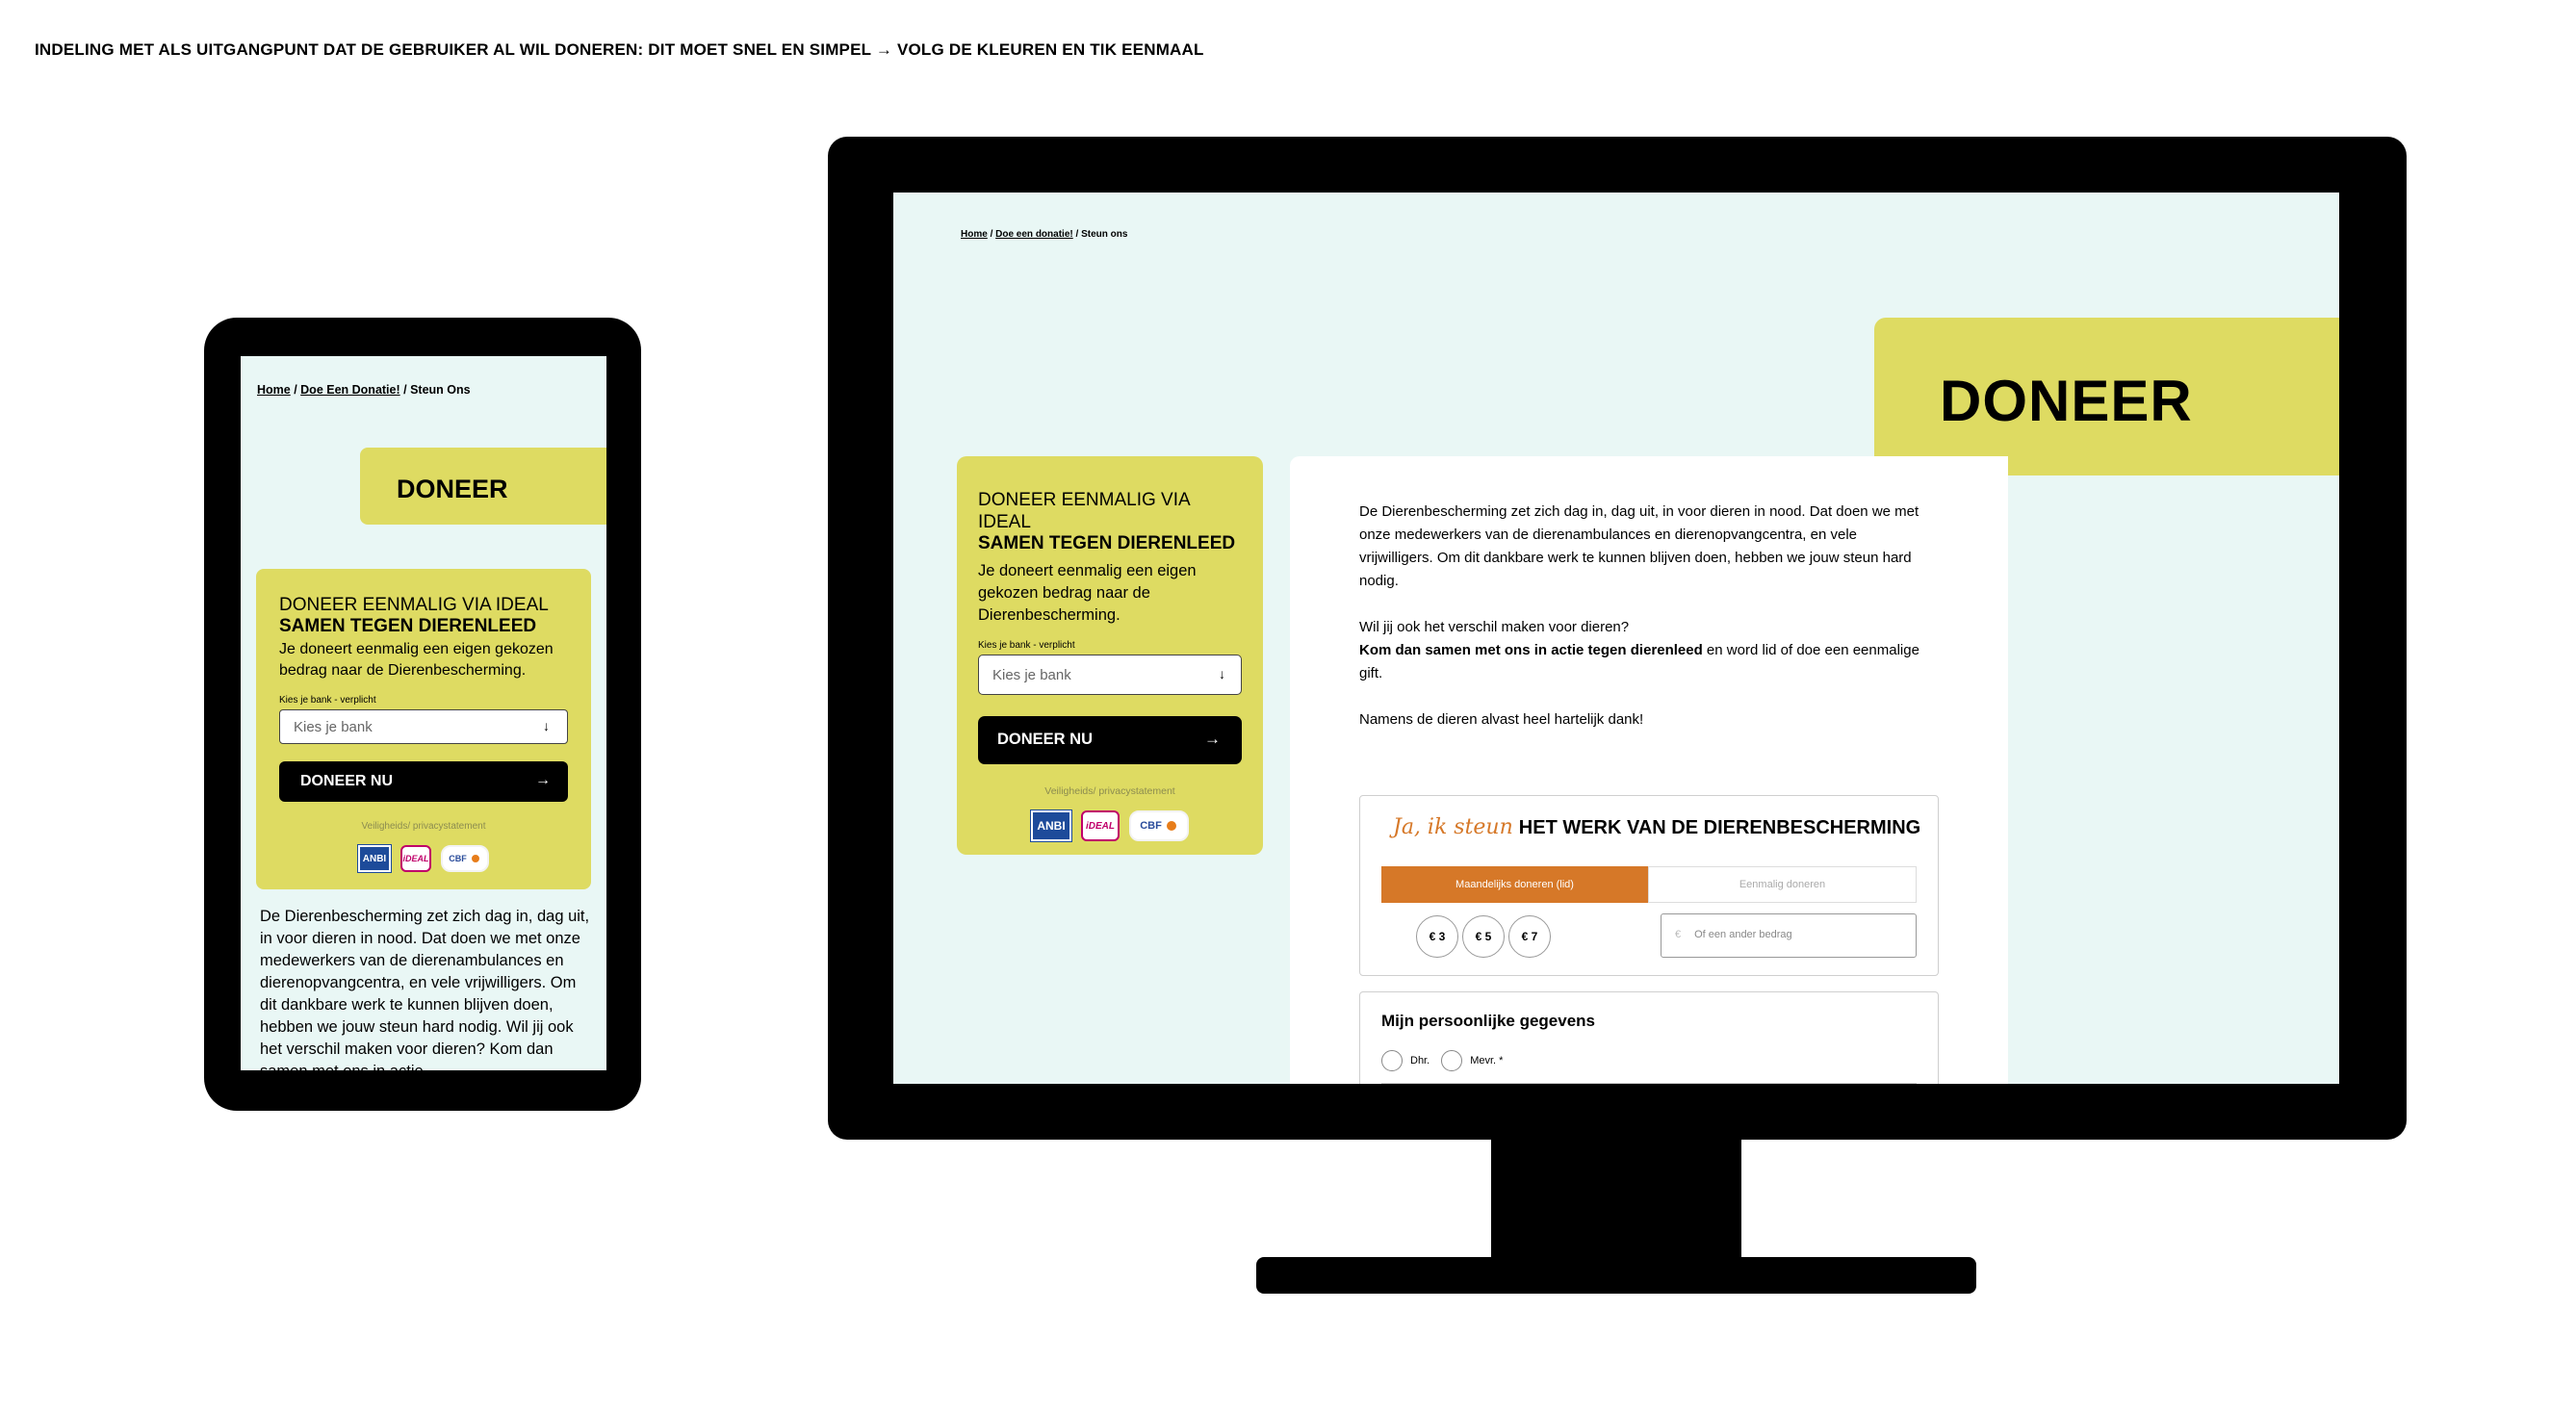 Image resolution: width=2576 pixels, height=1413 pixels. Describe the element at coordinates (1437, 937) in the screenshot. I see `amount-option: € 3` at that location.